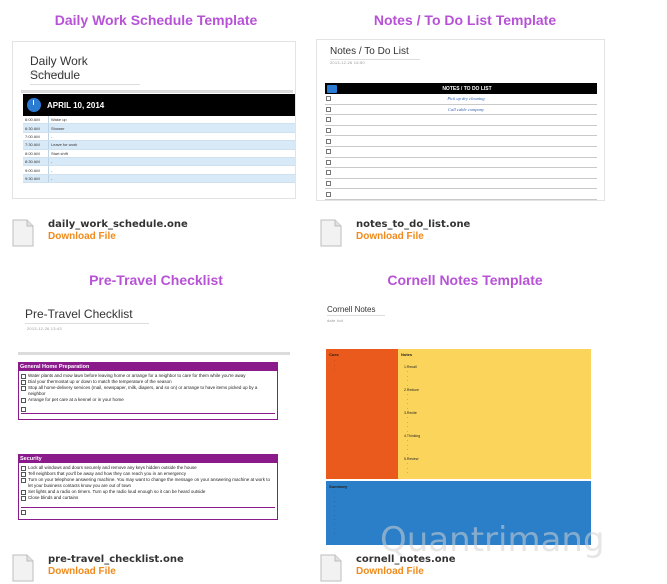 This screenshot has height=584, width=667. Describe the element at coordinates (410, 367) in the screenshot. I see `note-item: 1.Recall` at that location.